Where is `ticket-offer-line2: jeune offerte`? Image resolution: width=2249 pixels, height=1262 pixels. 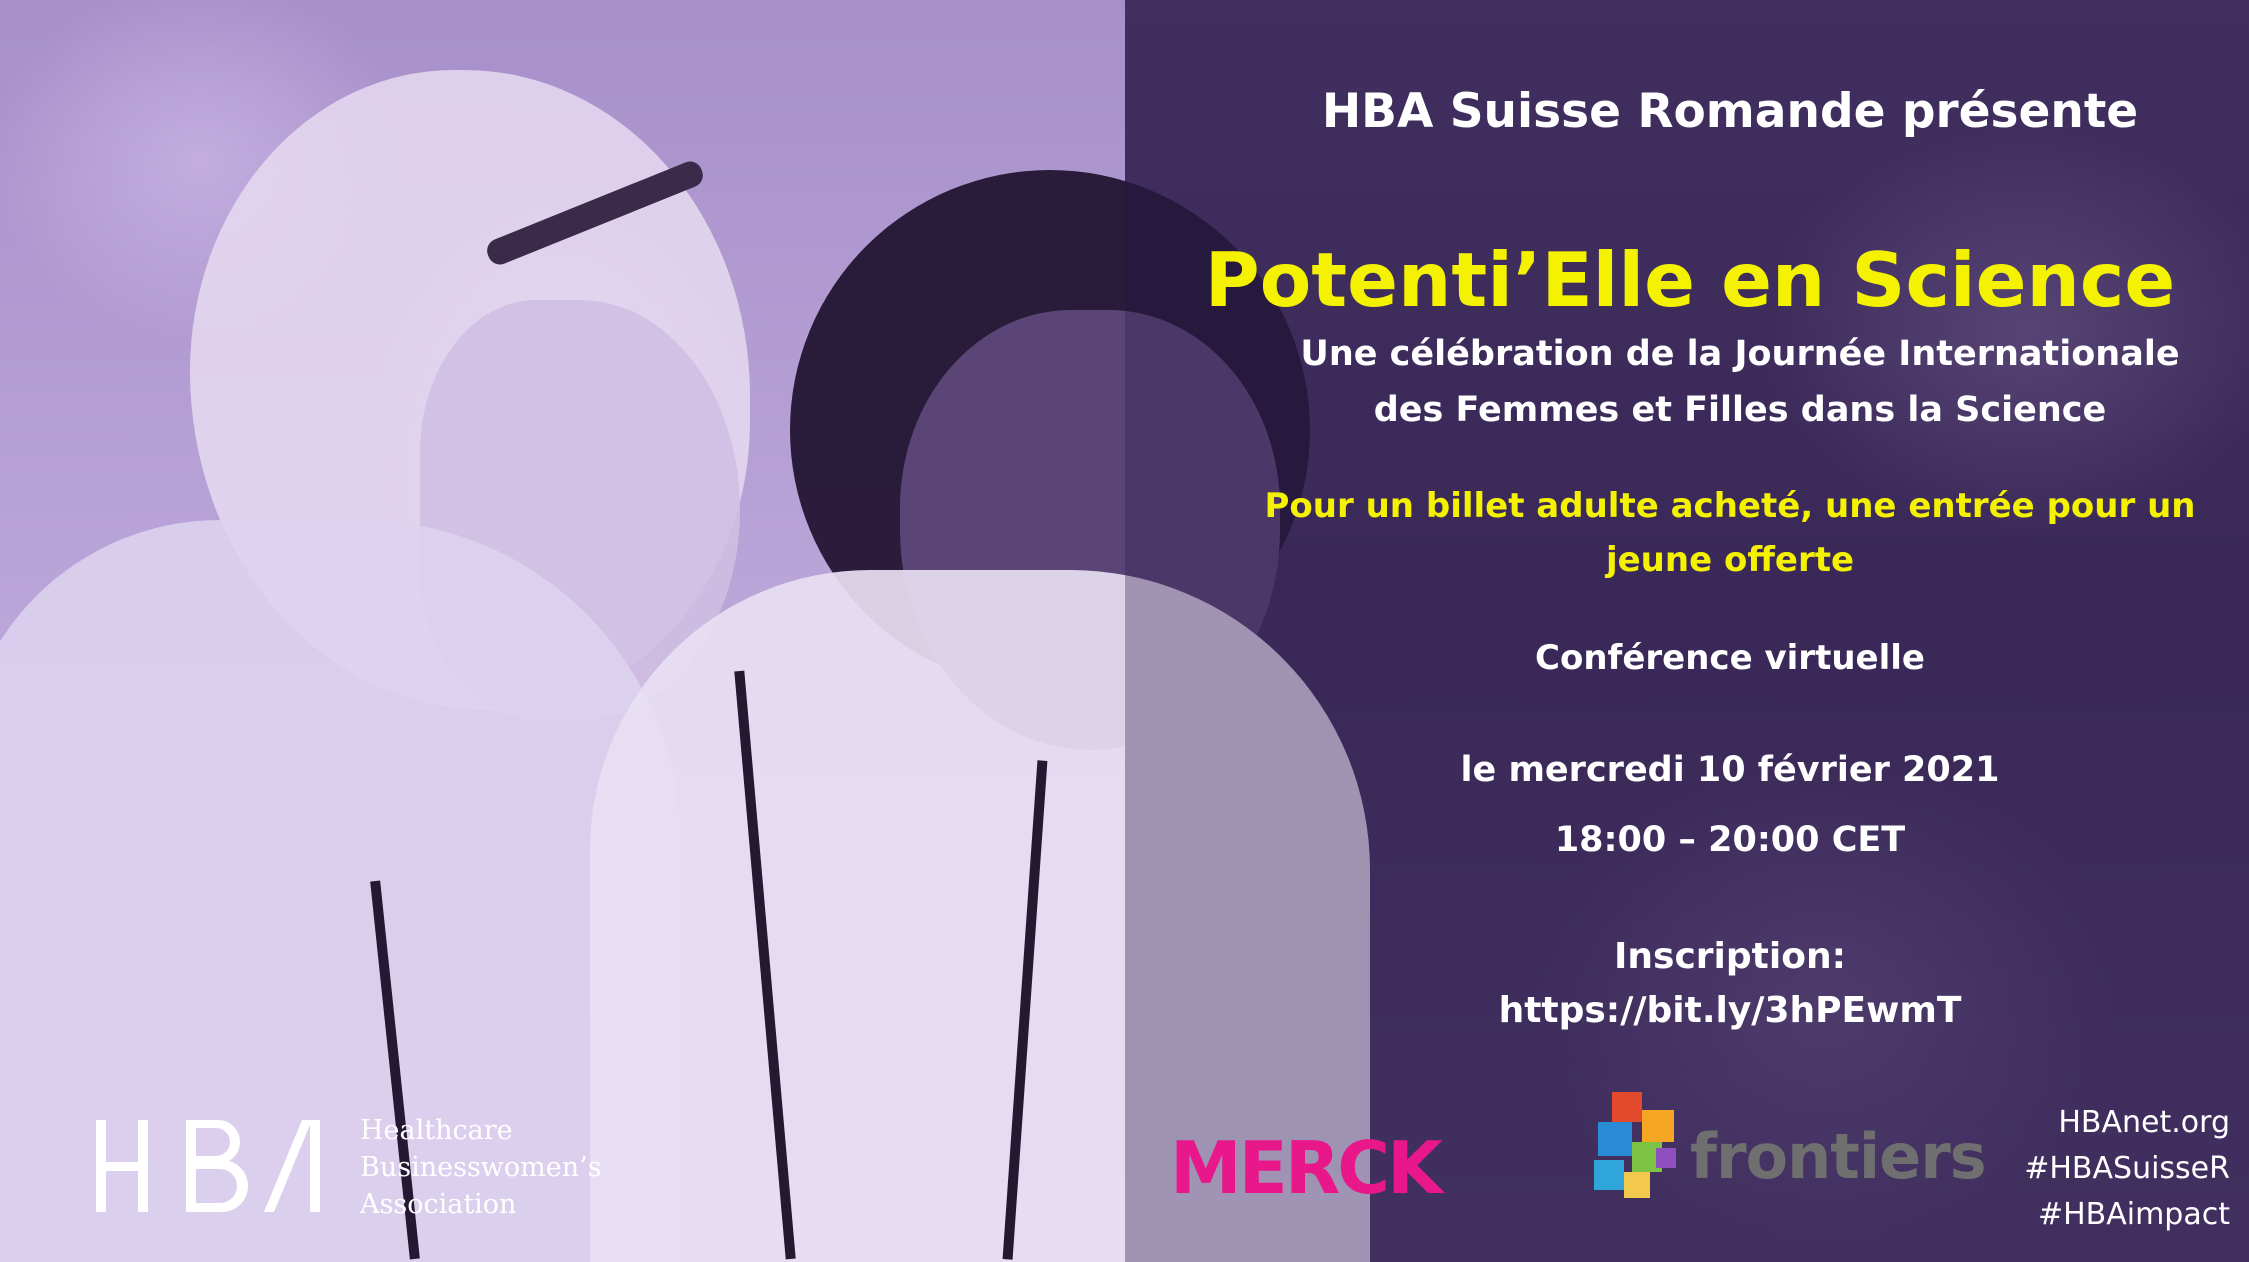
ticket-offer-line2: jeune offerte is located at coordinates (1730, 560).